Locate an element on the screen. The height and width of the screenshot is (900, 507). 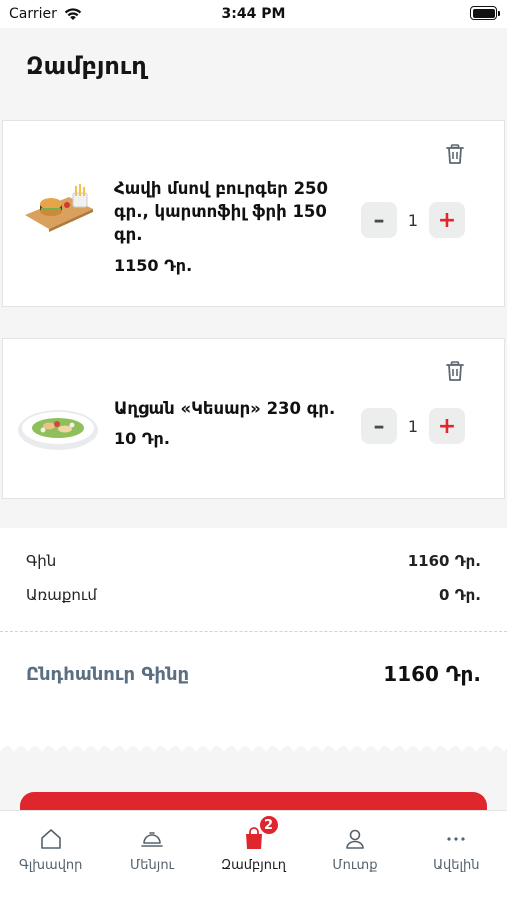
price-row: Գին 1160 Դր. is located at coordinates (253, 561).